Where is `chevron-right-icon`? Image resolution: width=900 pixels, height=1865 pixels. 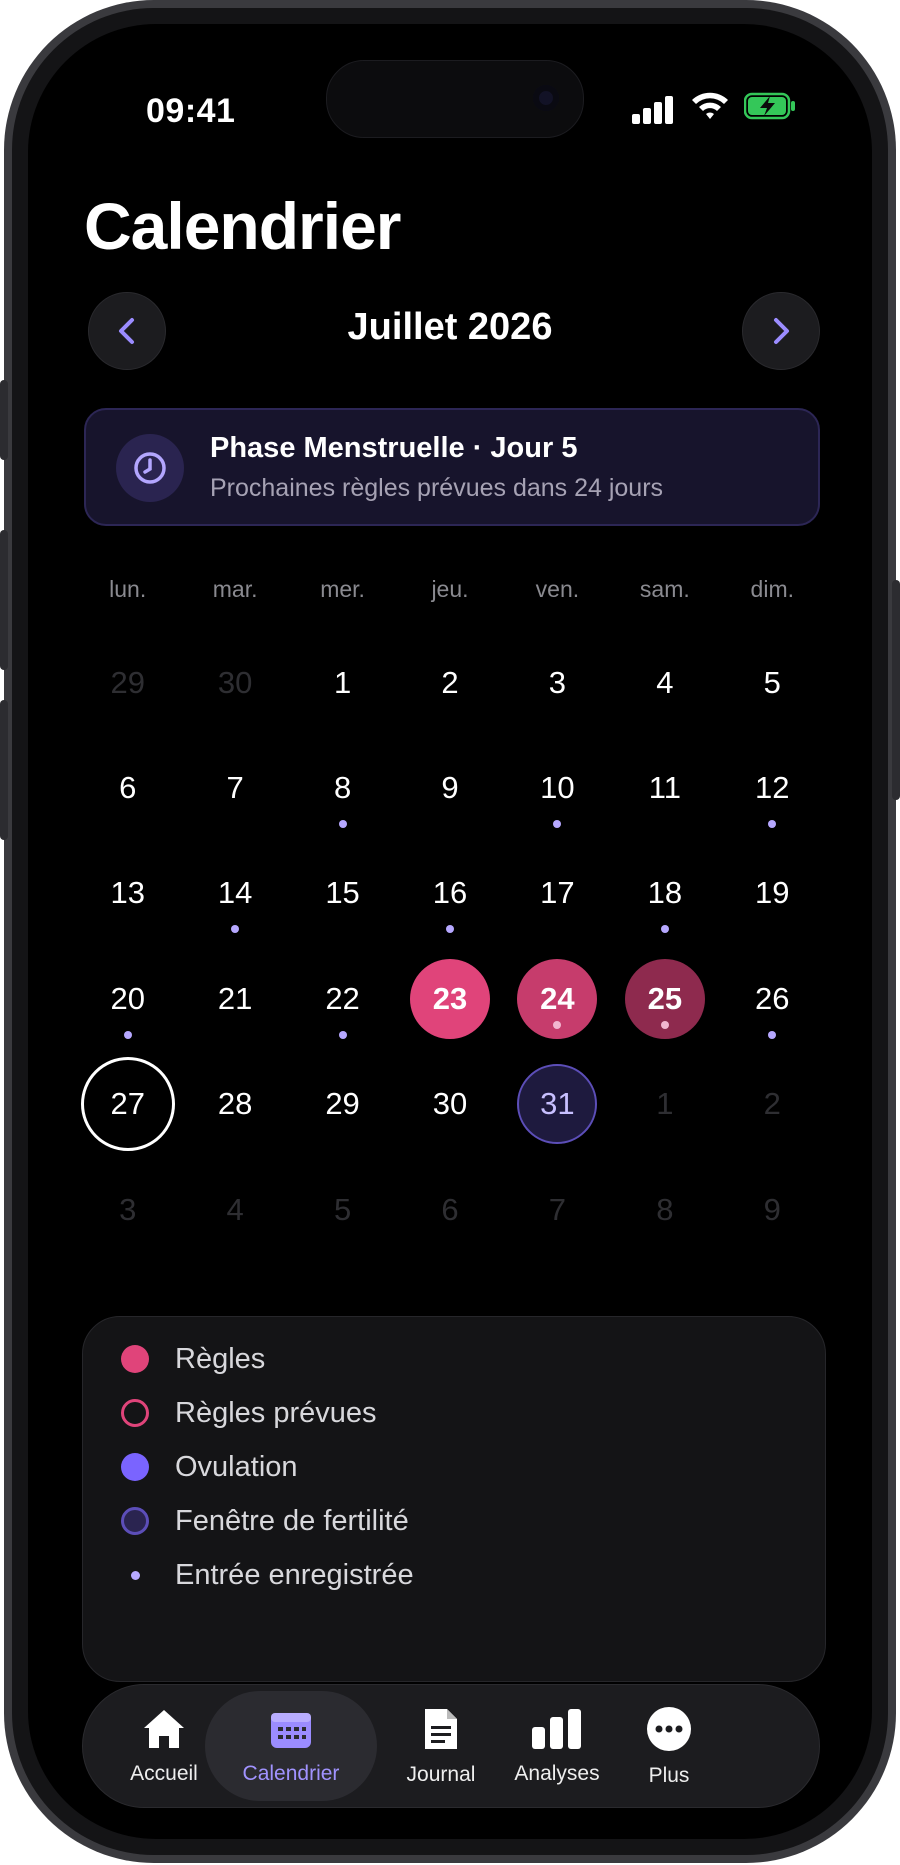
chevron-right-icon is located at coordinates (781, 331).